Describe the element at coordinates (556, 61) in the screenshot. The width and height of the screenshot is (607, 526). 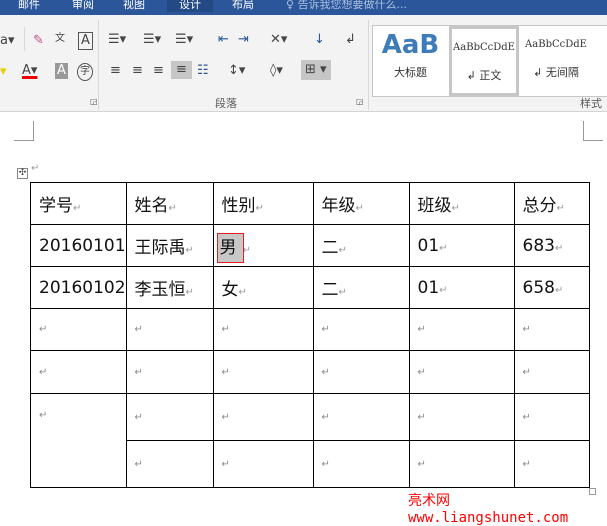
I see `style-no-spacing: AaBbCcDdE ↲ 无间隔` at that location.